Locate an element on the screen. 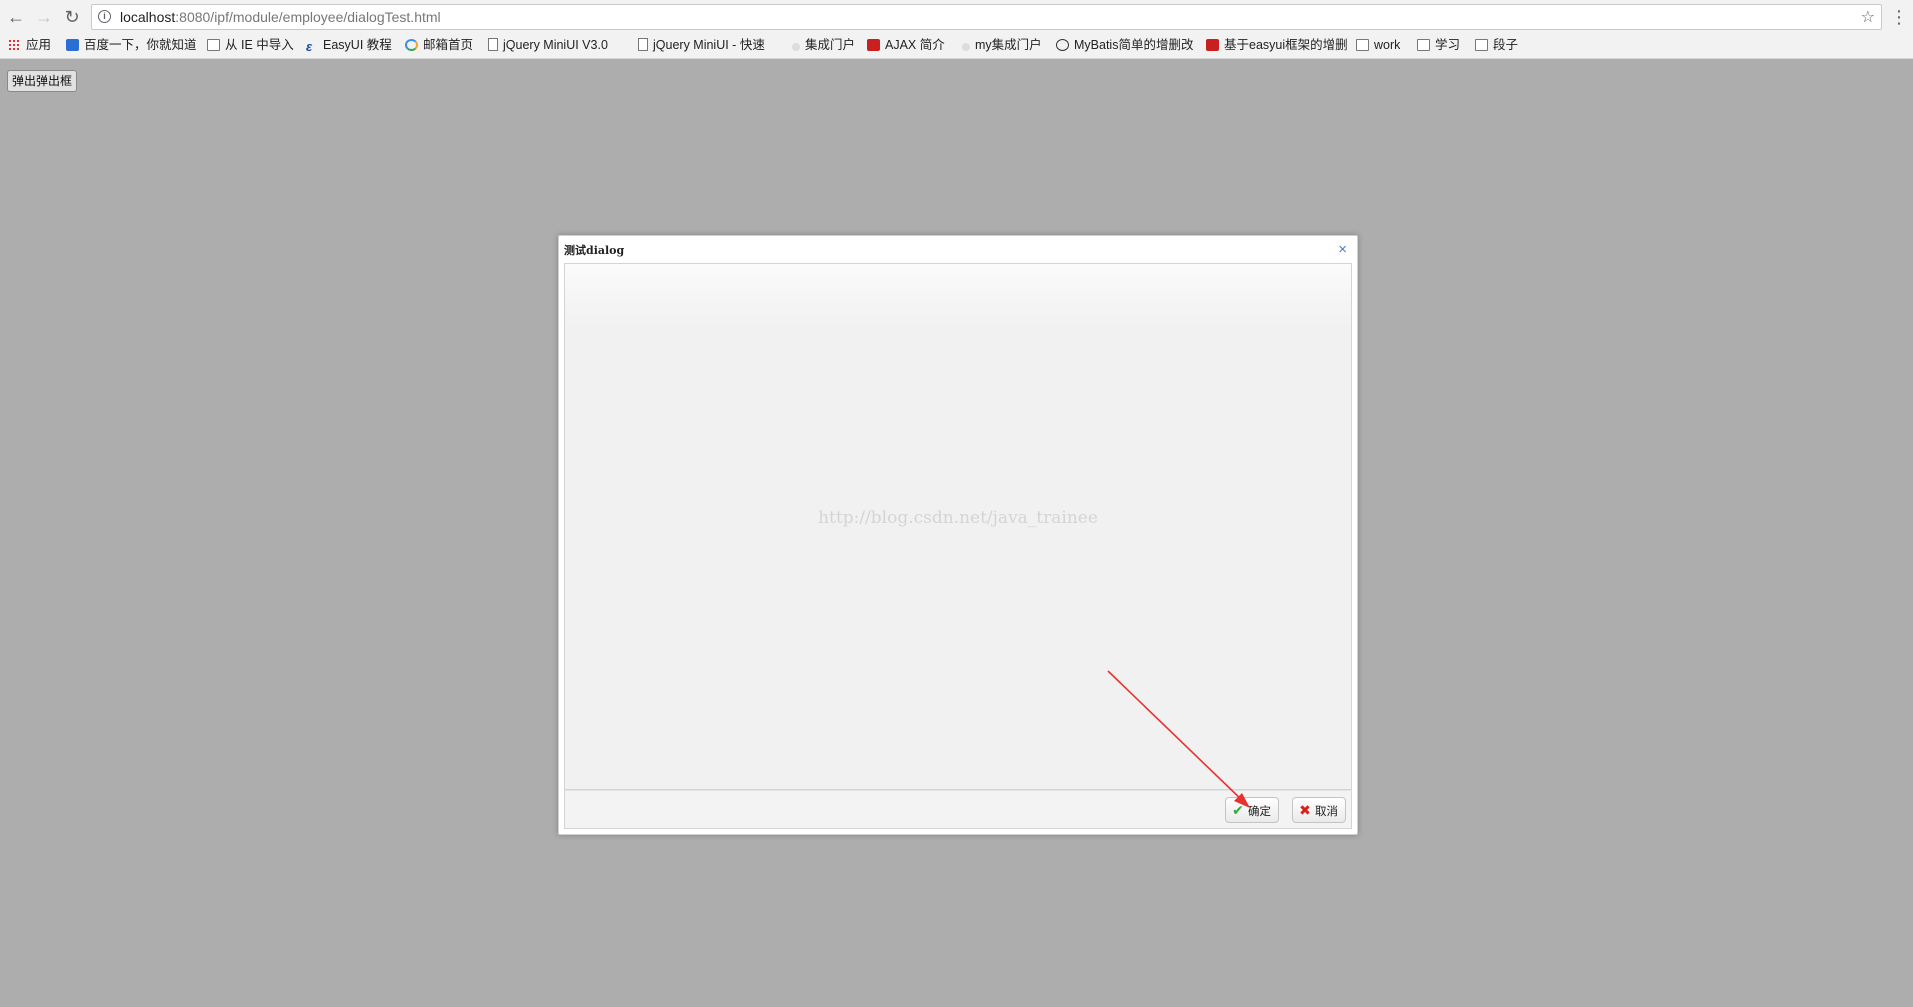 The image size is (1913, 1007). bookmark-label: AJAX 简介 is located at coordinates (915, 45).